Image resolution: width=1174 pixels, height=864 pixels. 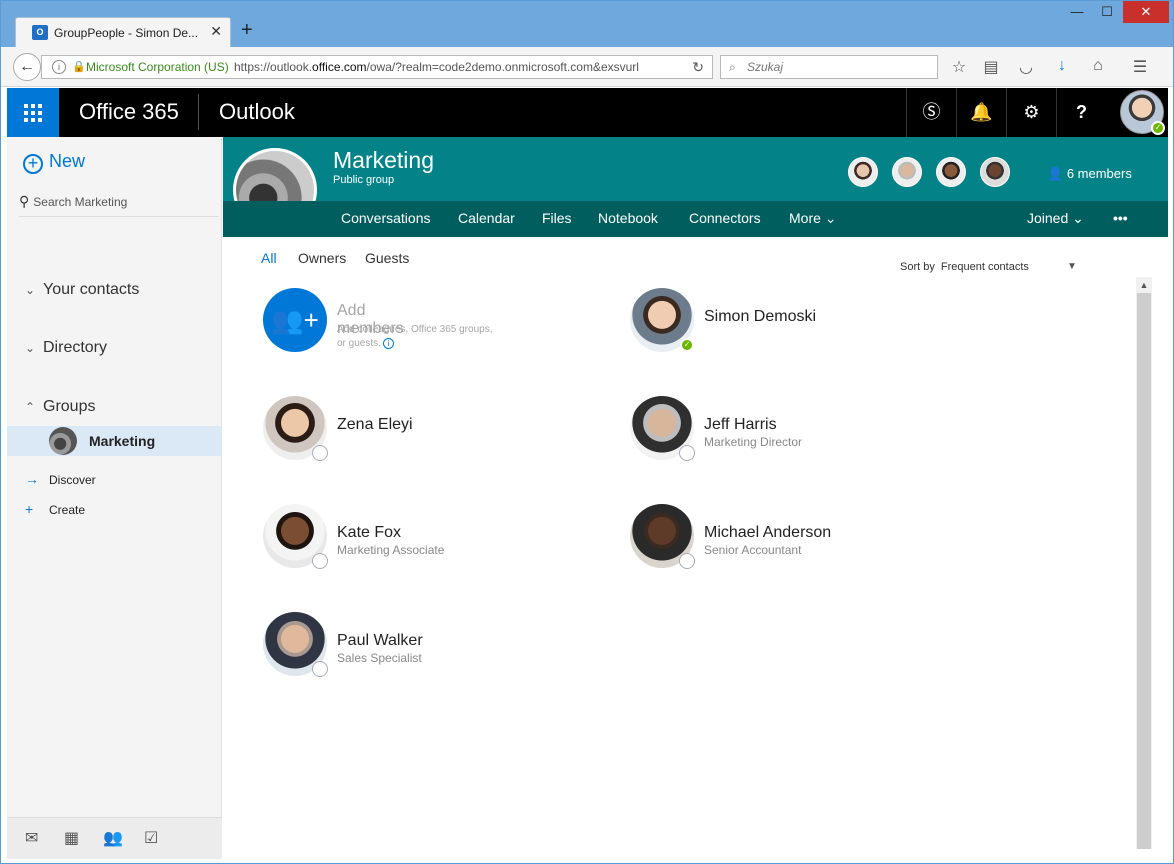 I want to click on tab-notebook: Notebook, so click(x=628, y=218).